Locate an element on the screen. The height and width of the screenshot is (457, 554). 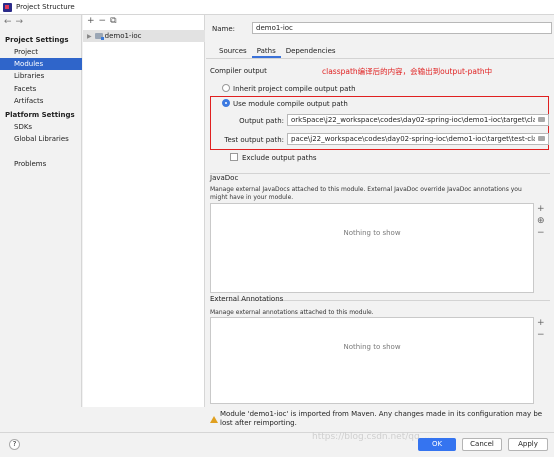
help-button: ? is located at coordinates (14, 444).